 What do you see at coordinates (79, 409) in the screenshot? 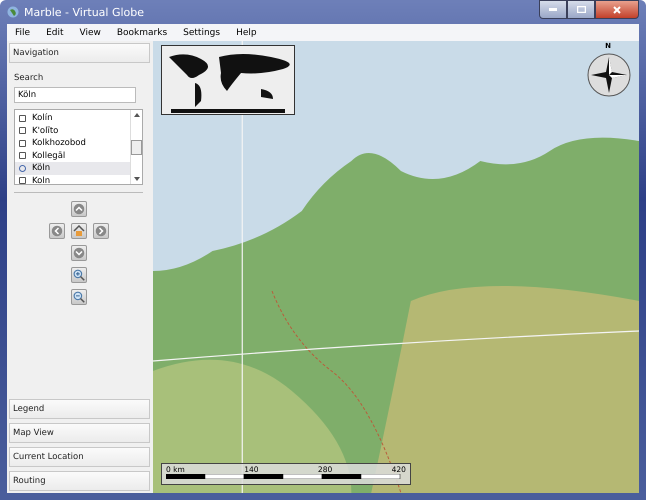
I see `panel-header: Legend` at bounding box center [79, 409].